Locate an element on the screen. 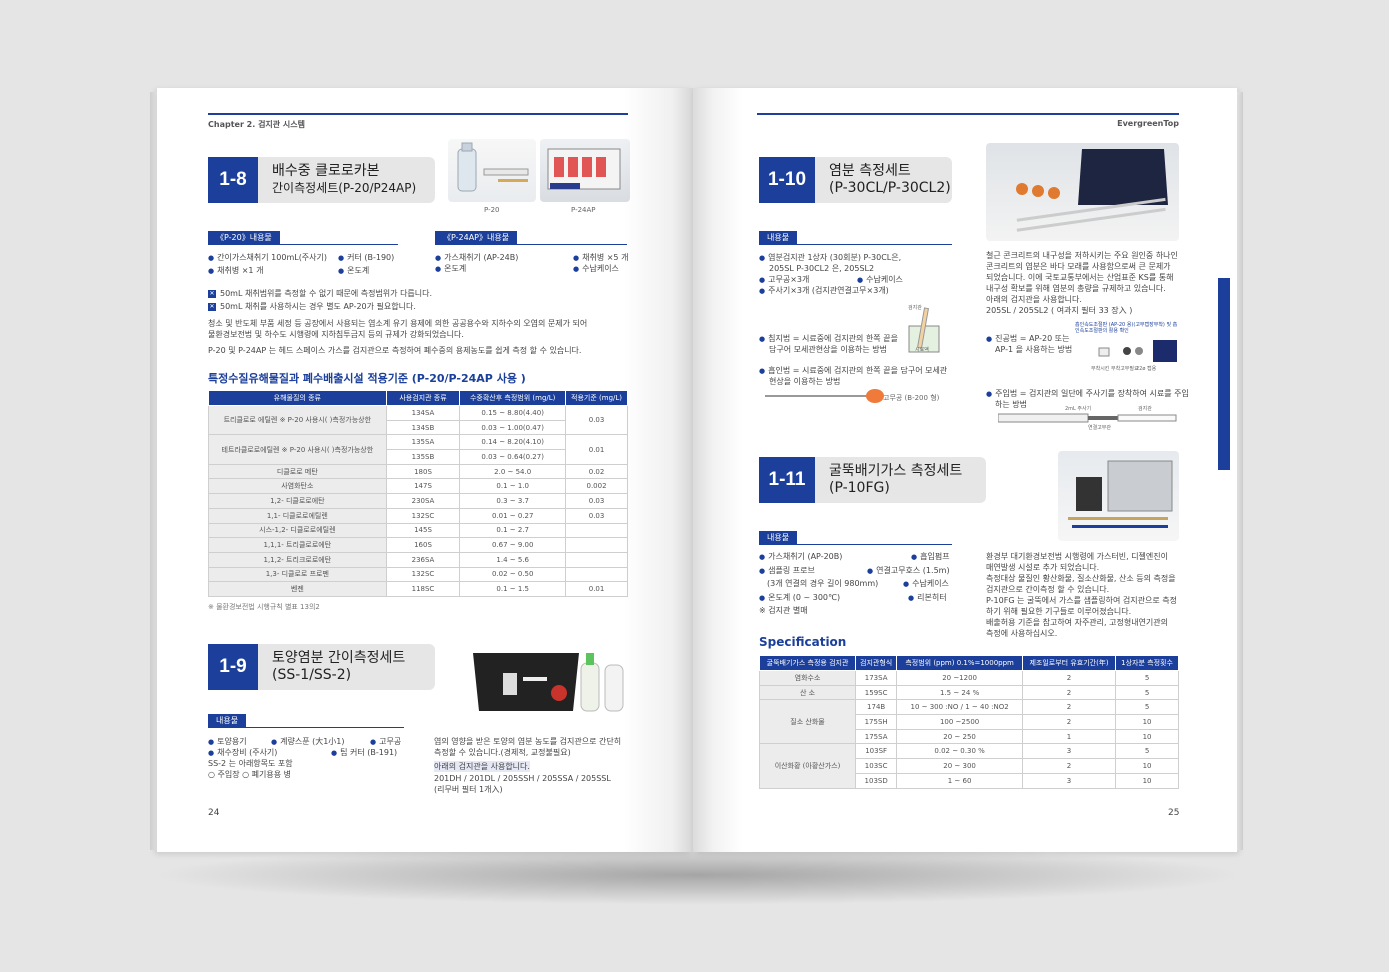  list-item: 팁 커터 (B-191) is located at coordinates (364, 753).